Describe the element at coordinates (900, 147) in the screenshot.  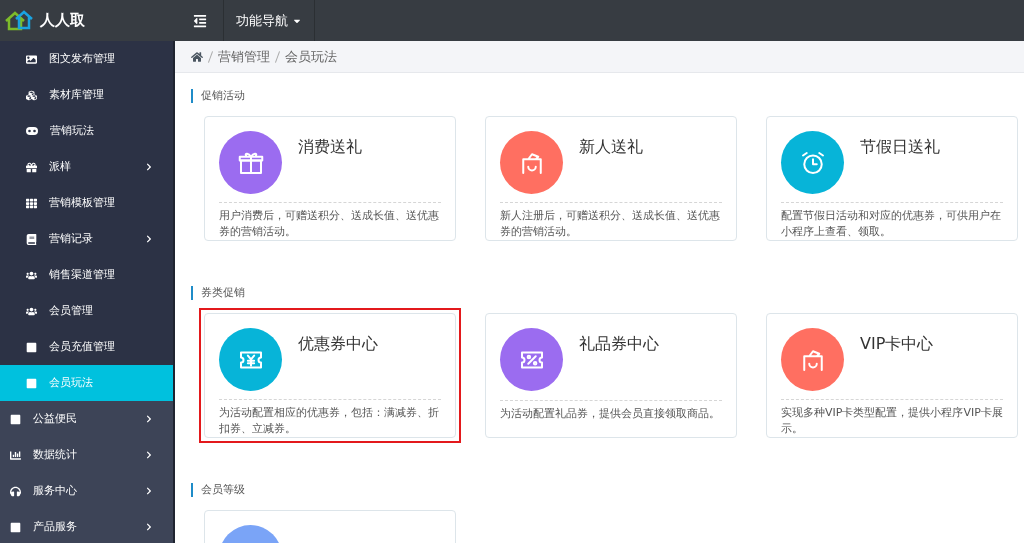
I see `card-title: 节假日送礼` at that location.